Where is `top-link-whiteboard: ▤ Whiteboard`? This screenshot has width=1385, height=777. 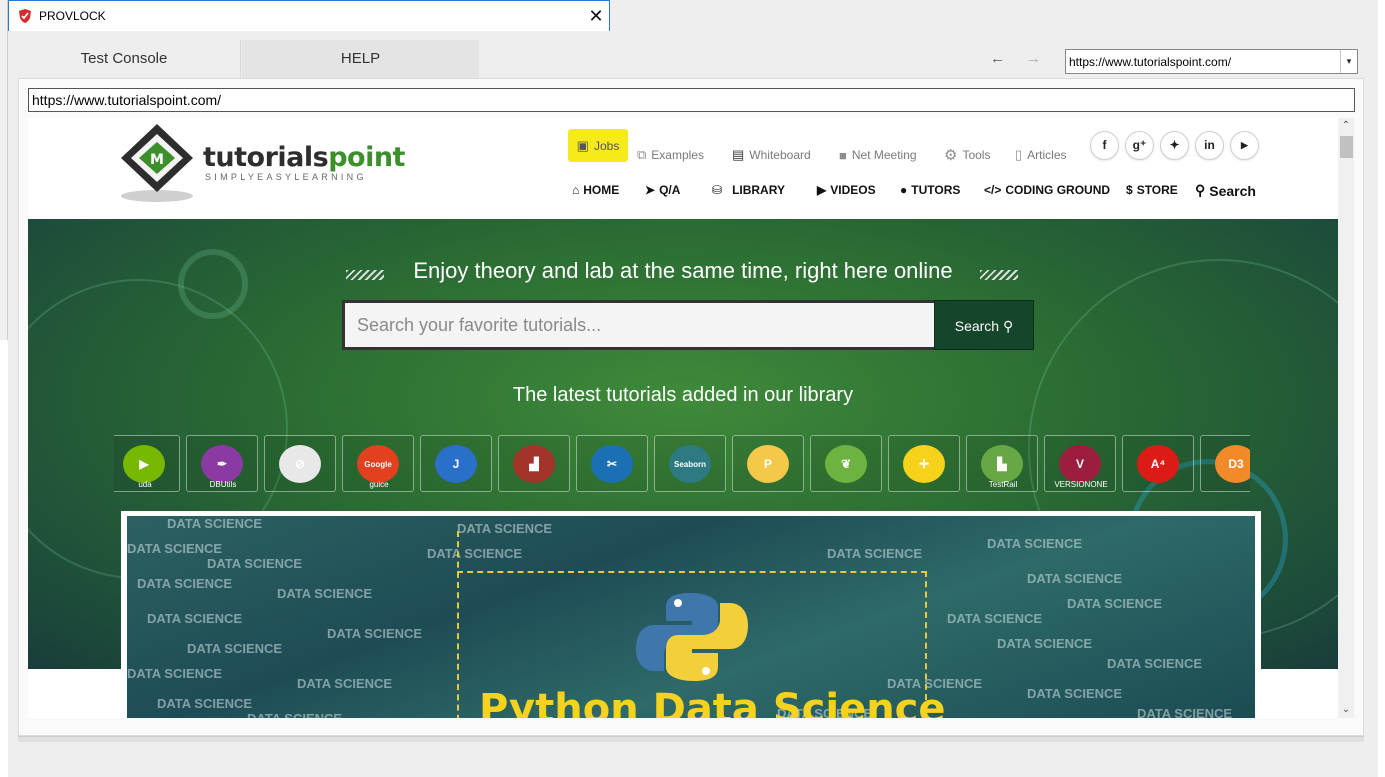 top-link-whiteboard: ▤ Whiteboard is located at coordinates (771, 155).